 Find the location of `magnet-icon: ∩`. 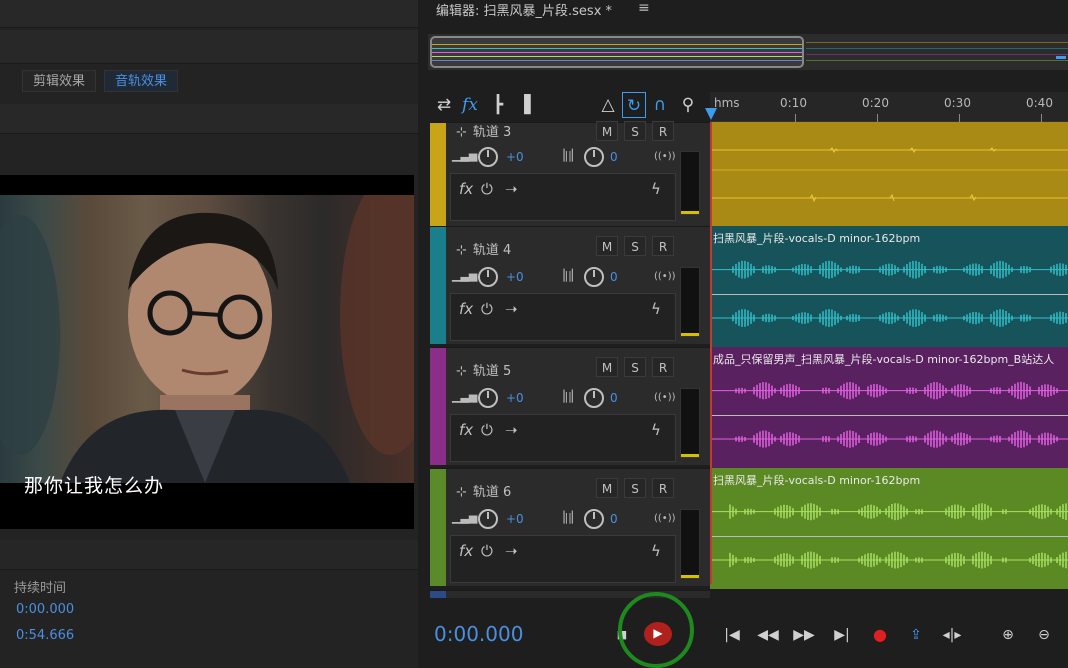

magnet-icon: ∩ is located at coordinates (660, 105).